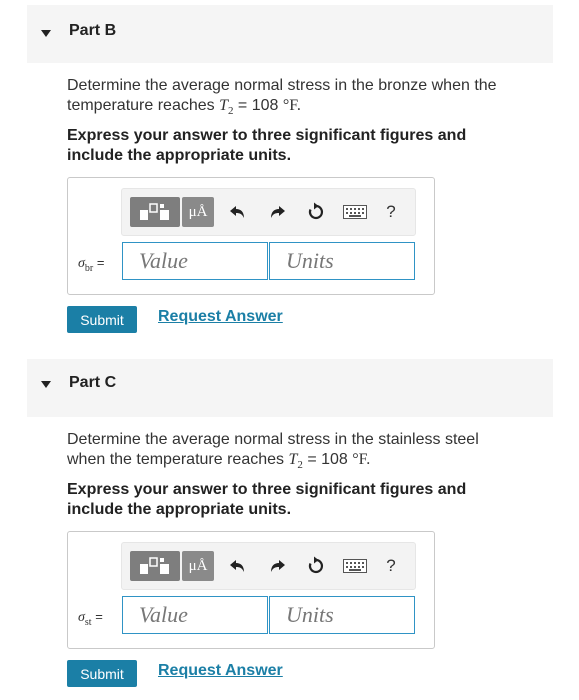 Image resolution: width=579 pixels, height=700 pixels. Describe the element at coordinates (290, 388) in the screenshot. I see `part-c-header: Part C` at that location.